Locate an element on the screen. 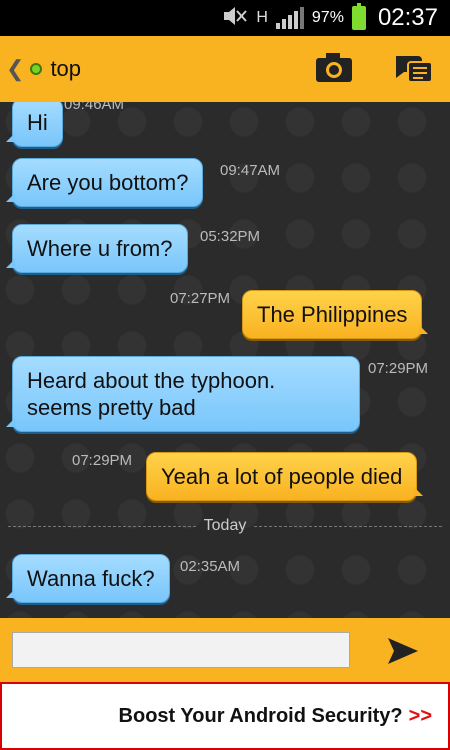 The height and width of the screenshot is (750, 450). contact-name: top is located at coordinates (65, 69).